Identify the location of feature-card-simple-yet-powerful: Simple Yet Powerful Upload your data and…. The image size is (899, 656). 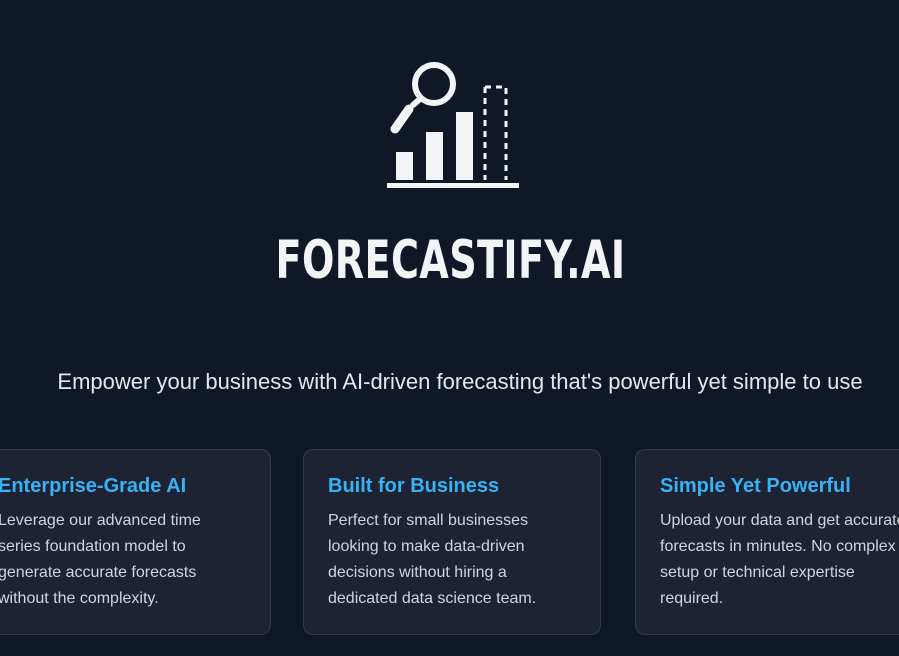
(767, 542).